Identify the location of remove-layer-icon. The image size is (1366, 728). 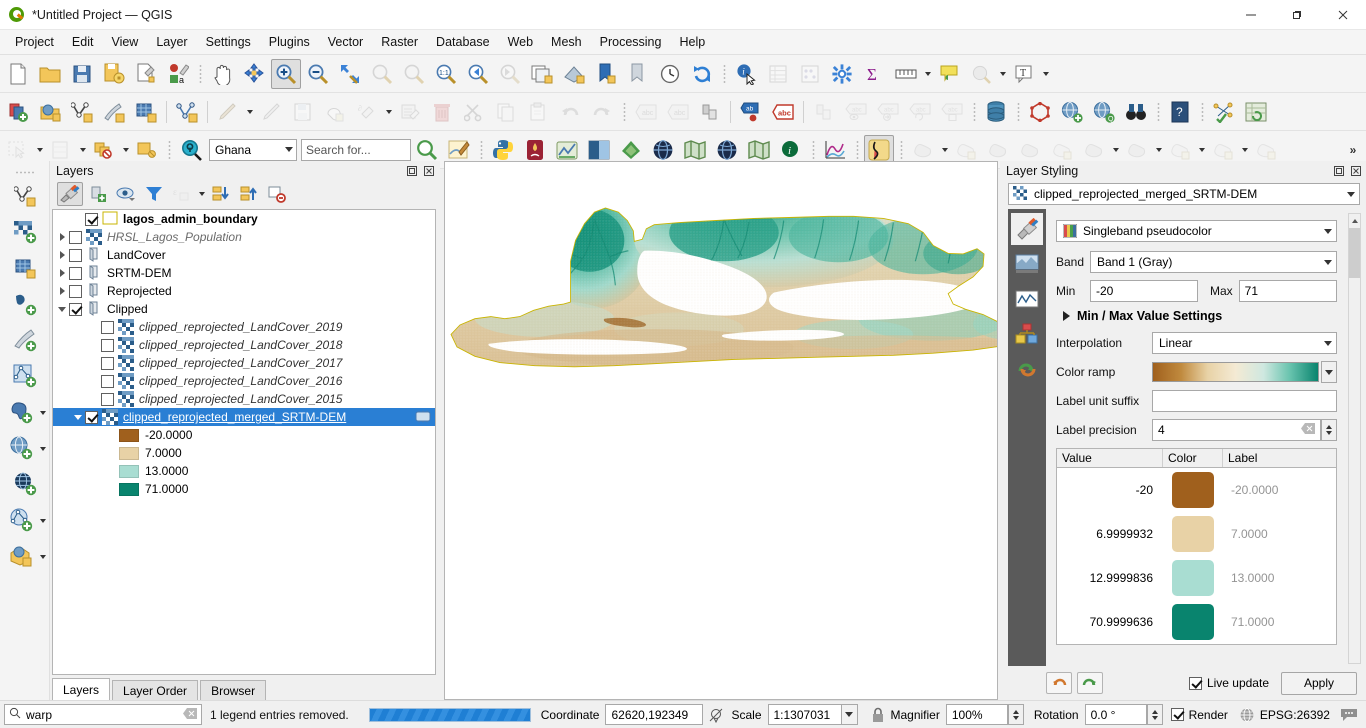
(277, 194).